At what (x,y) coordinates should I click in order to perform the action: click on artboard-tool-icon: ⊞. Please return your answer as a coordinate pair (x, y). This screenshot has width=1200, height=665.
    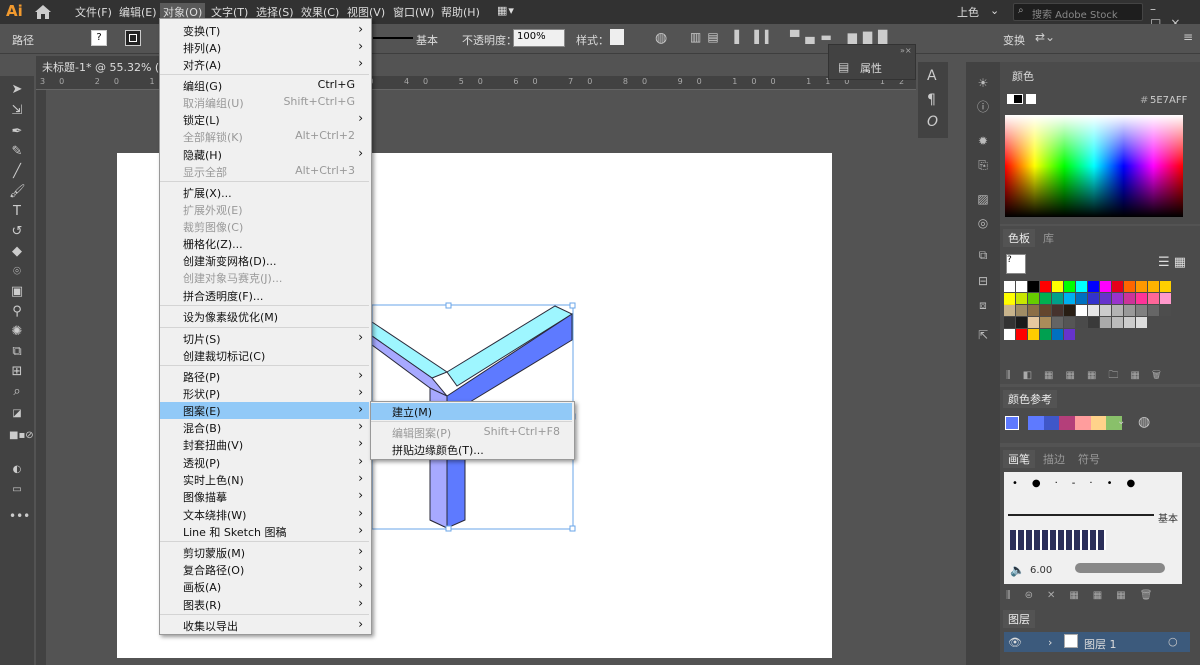
    Looking at the image, I should click on (17, 372).